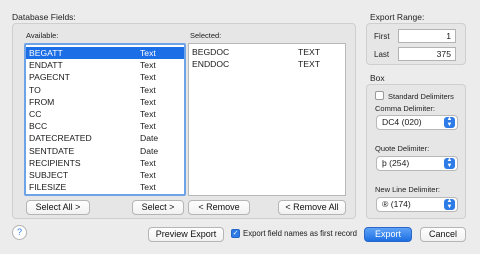 The width and height of the screenshot is (480, 254). I want to click on help-button: ?, so click(19, 232).